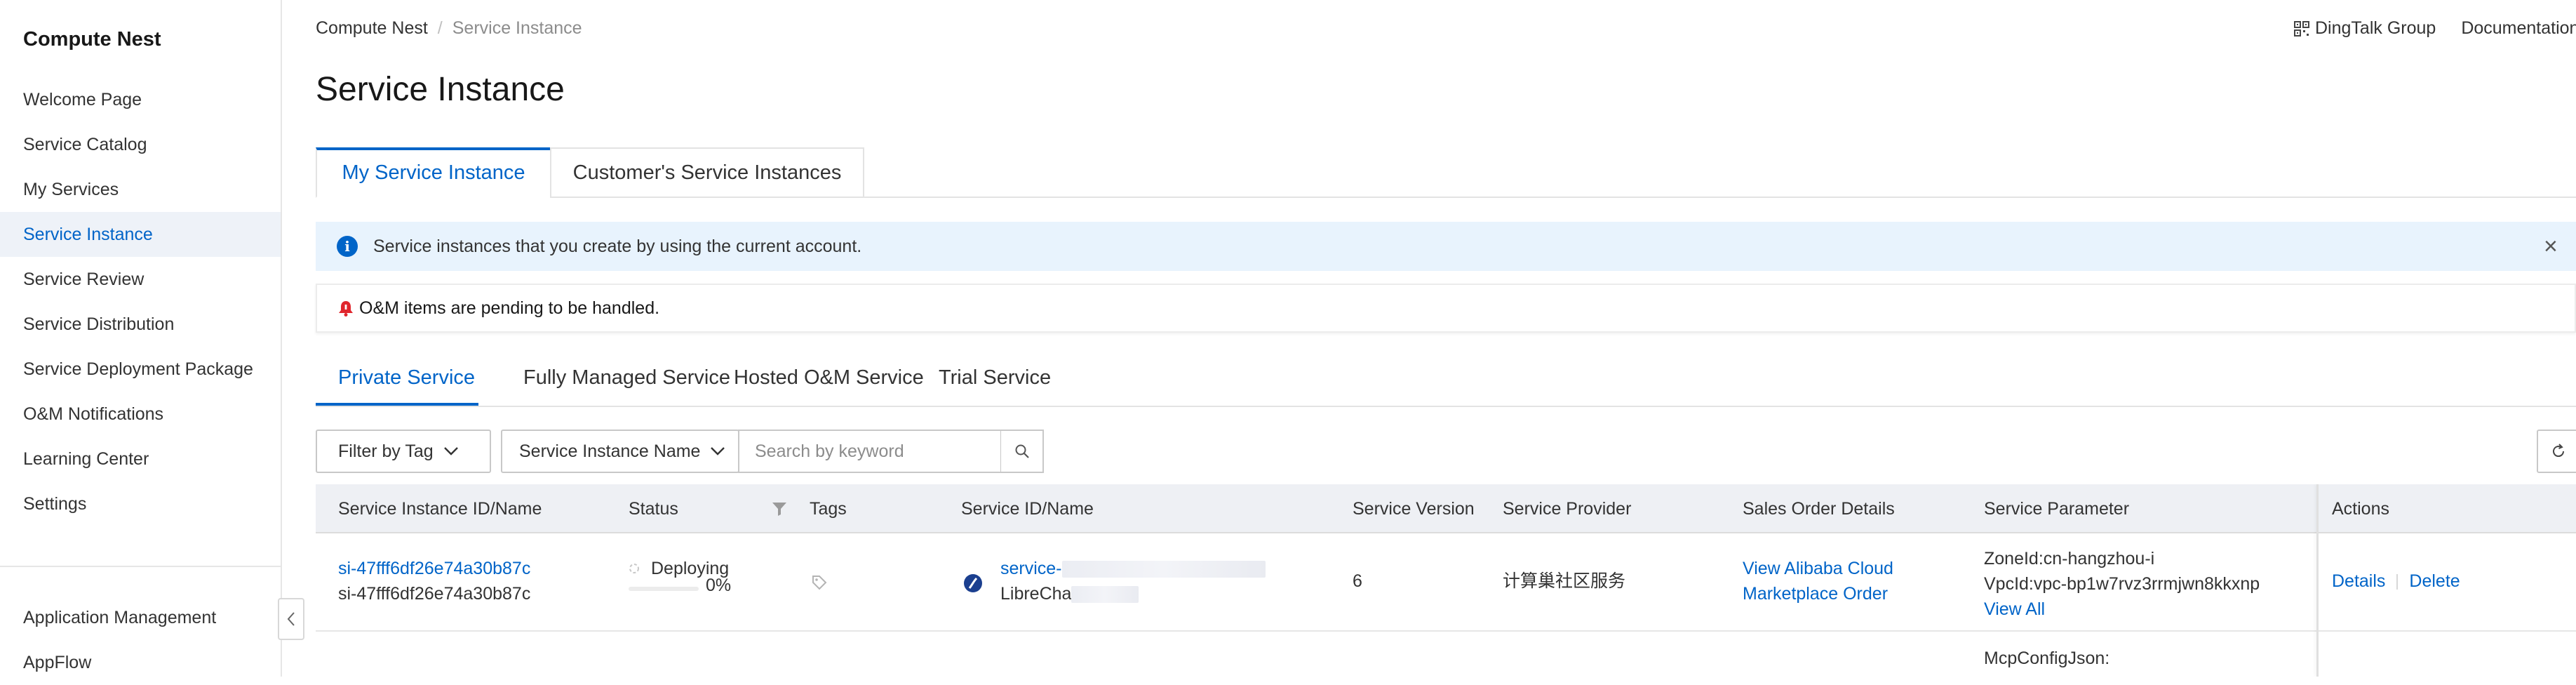  I want to click on sidebar-item-service-review: Service Review, so click(140, 279).